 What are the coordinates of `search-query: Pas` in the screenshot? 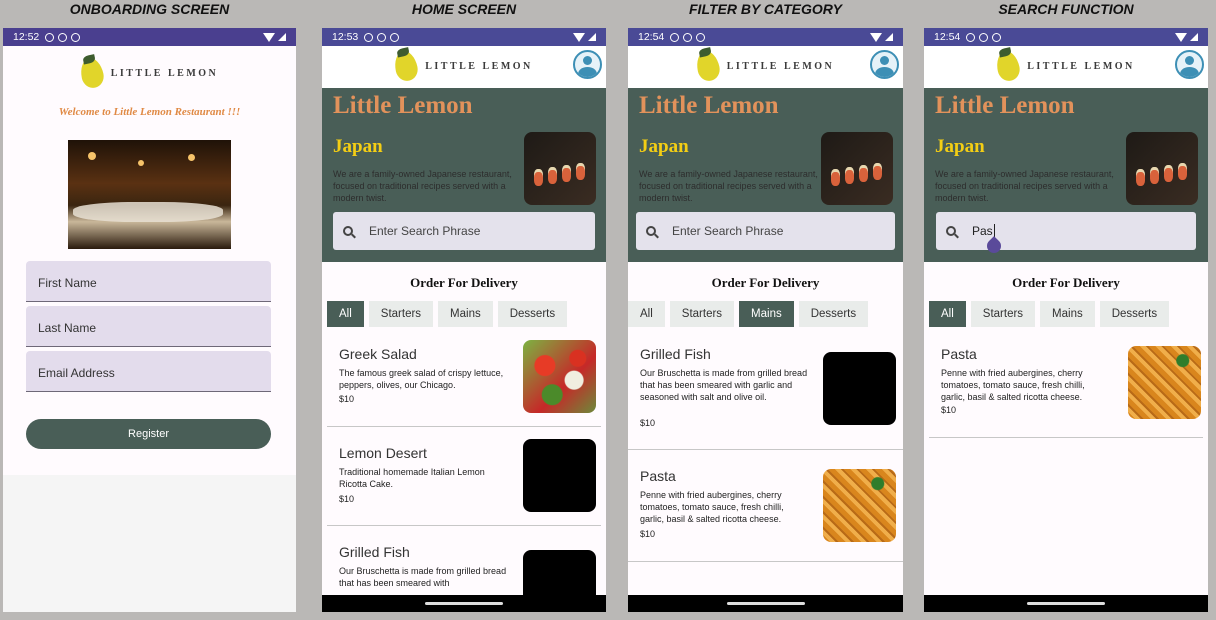 It's located at (982, 231).